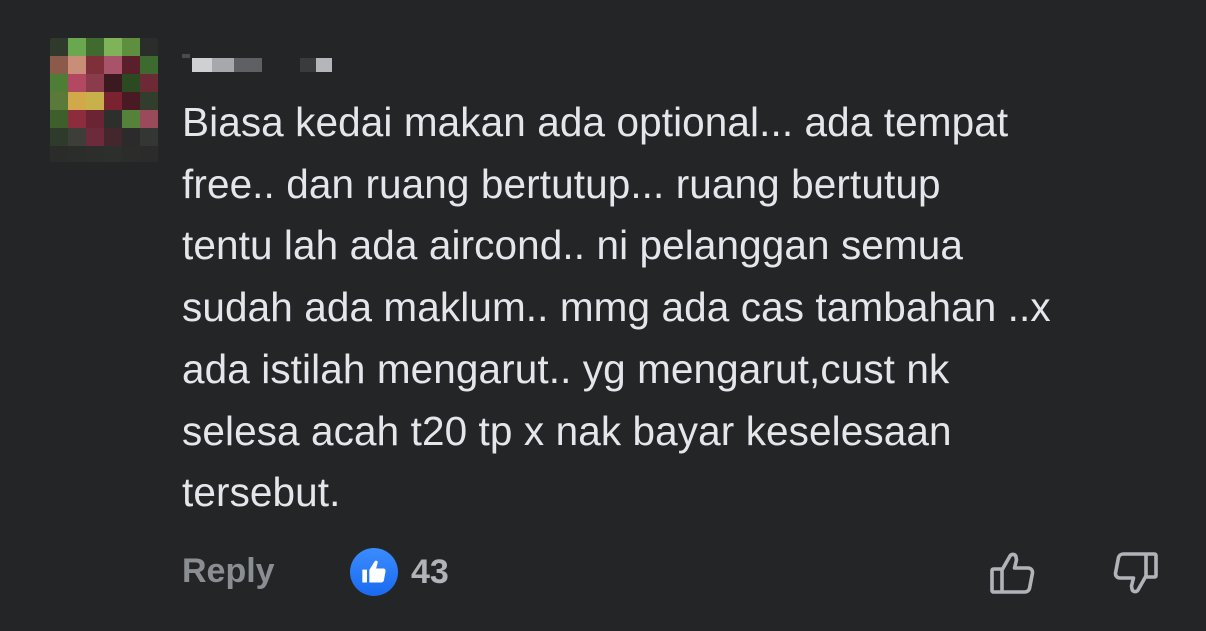 Image resolution: width=1206 pixels, height=631 pixels. I want to click on thumbs-up-outline-icon, so click(1013, 573).